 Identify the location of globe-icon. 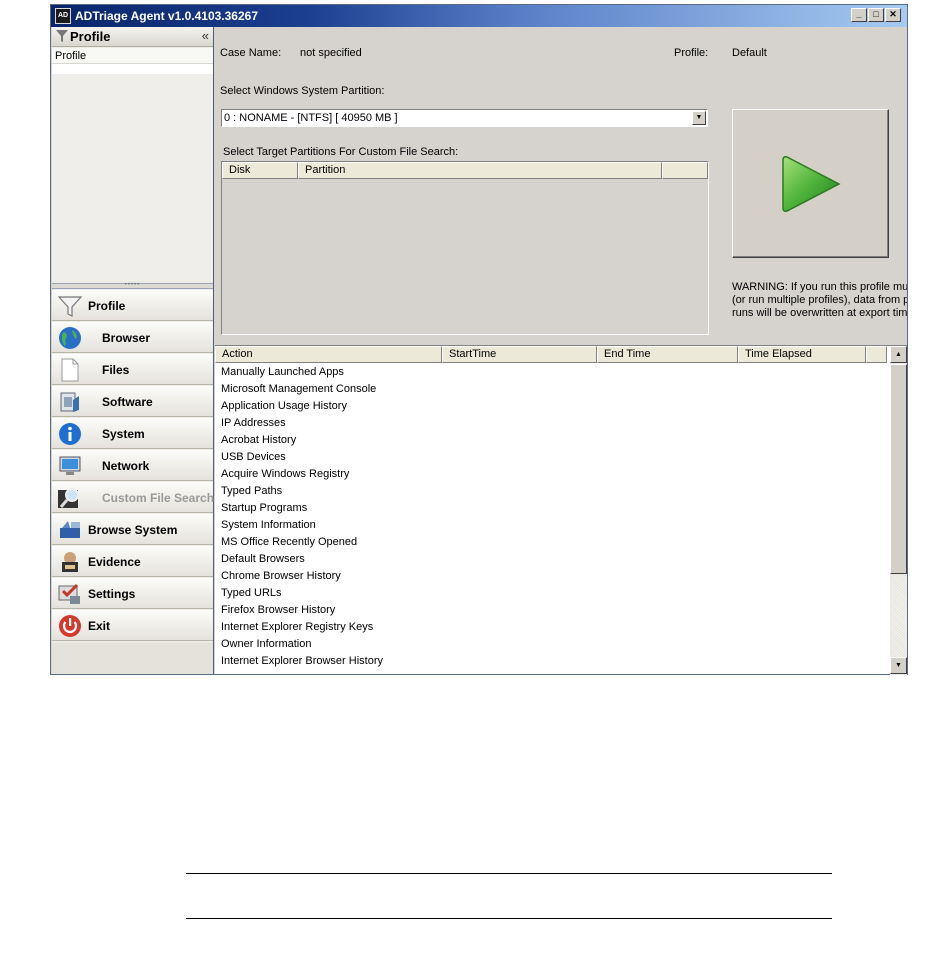
(70, 338).